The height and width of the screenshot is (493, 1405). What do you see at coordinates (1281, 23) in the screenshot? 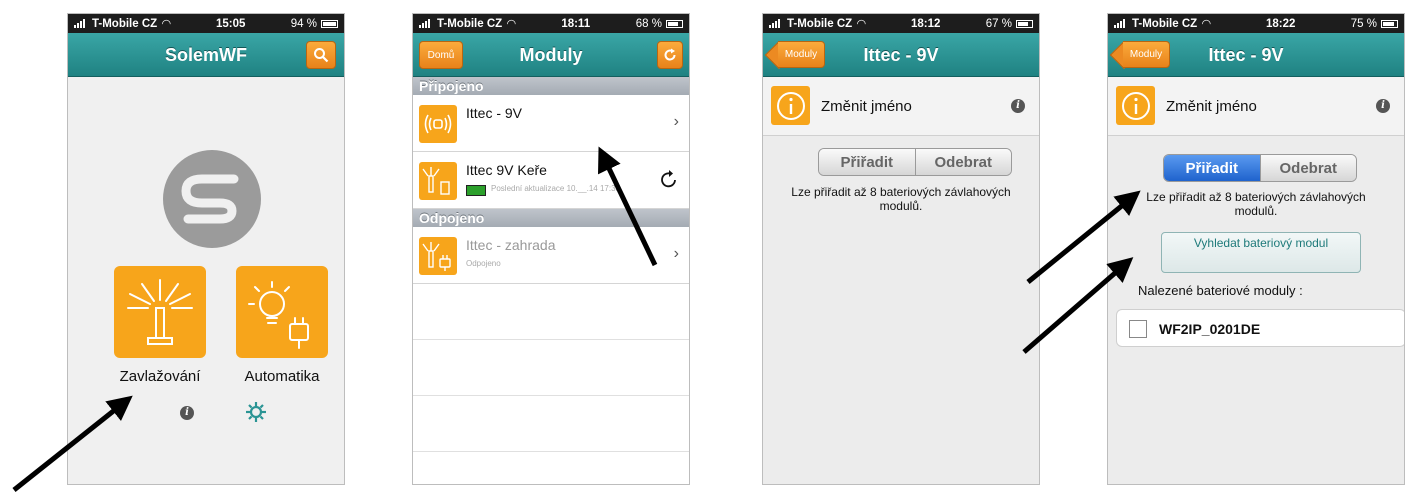
I see `clock: 18:22` at bounding box center [1281, 23].